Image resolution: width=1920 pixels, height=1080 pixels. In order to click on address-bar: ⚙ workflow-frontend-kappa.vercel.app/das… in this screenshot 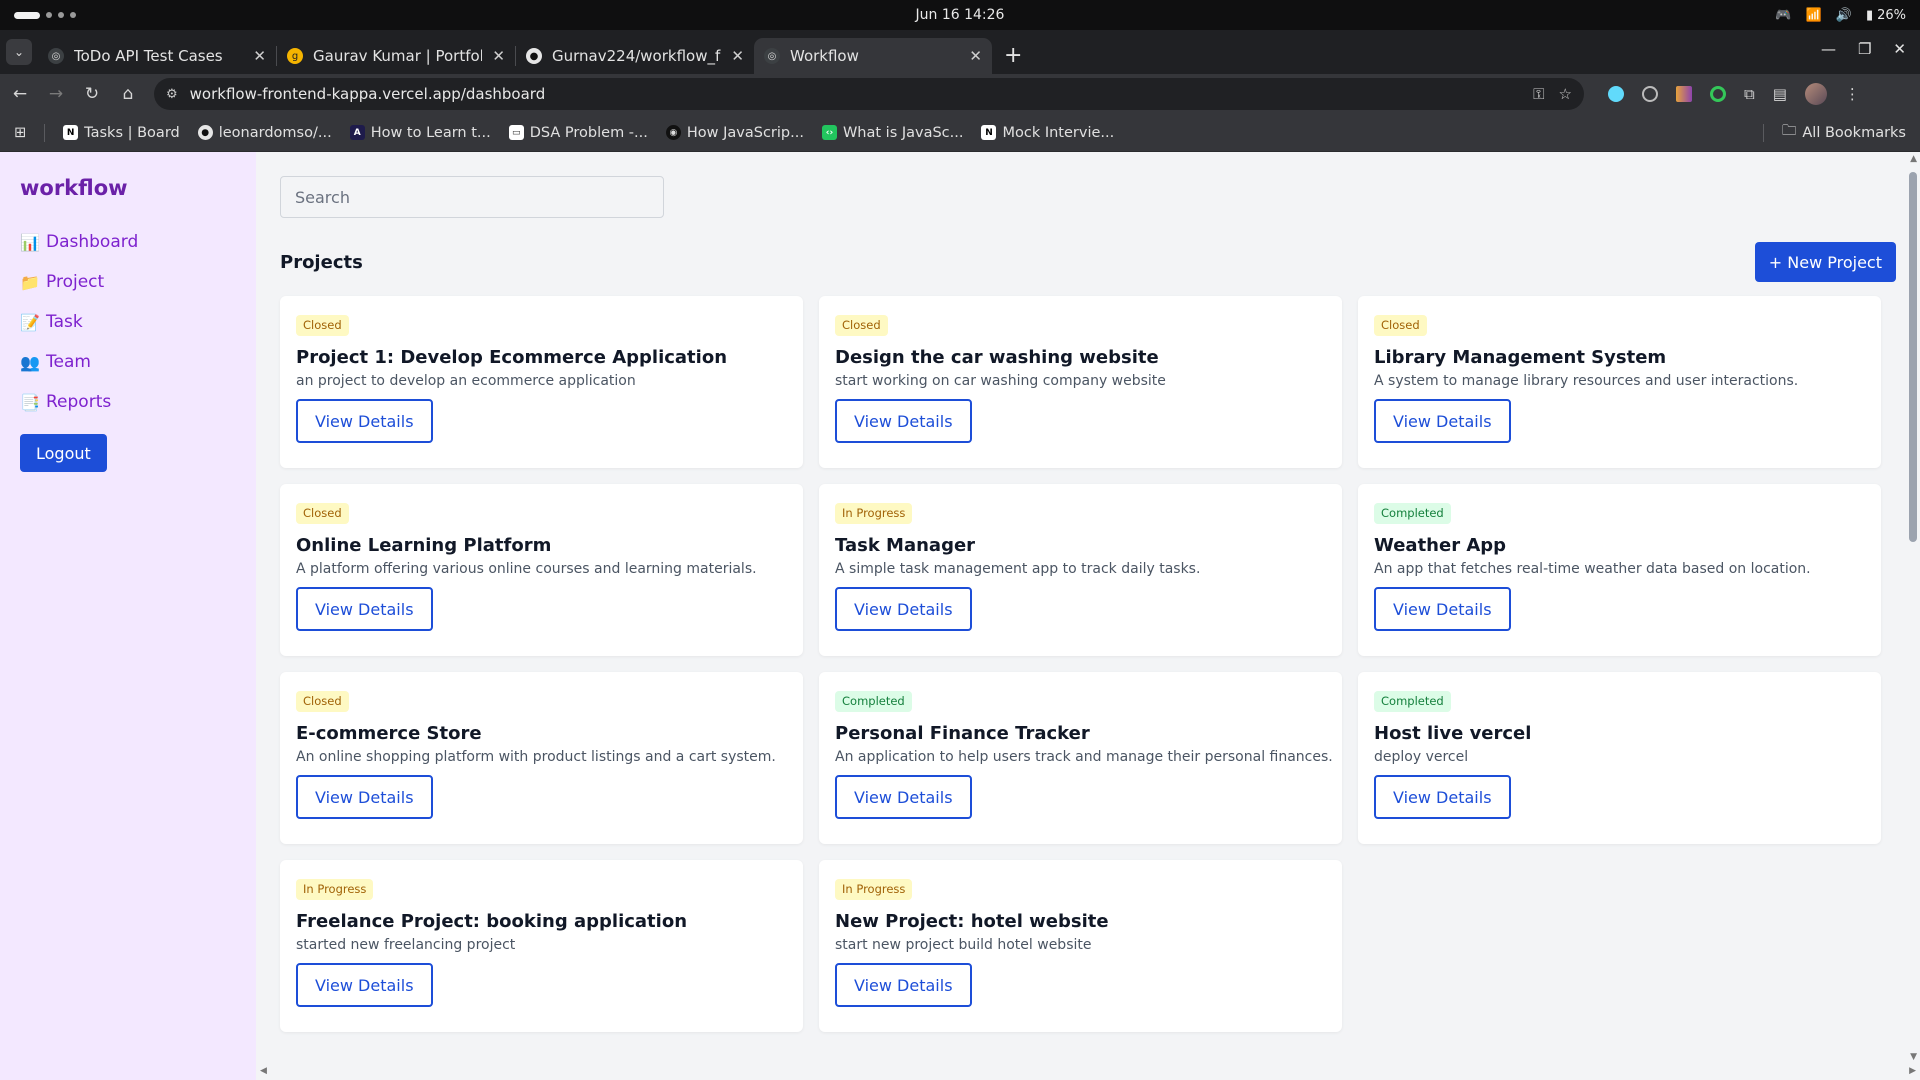, I will do `click(869, 94)`.